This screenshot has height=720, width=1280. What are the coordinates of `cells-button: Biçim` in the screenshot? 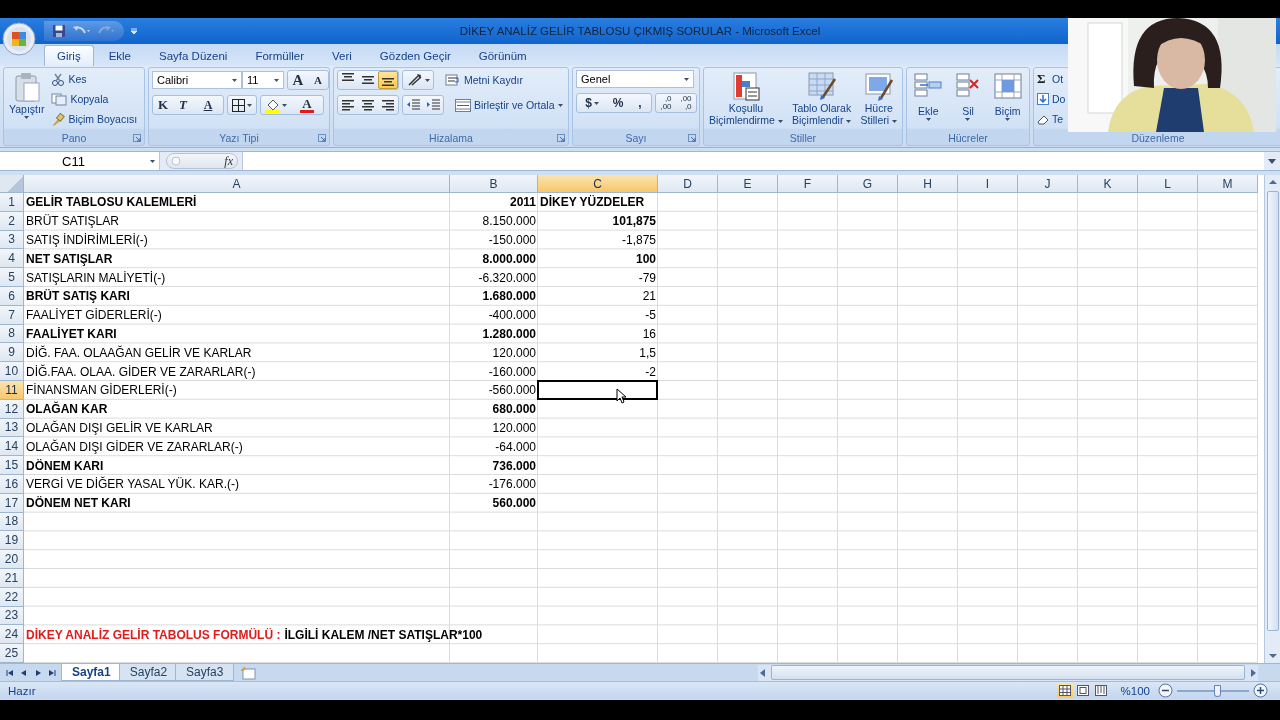 It's located at (1007, 96).